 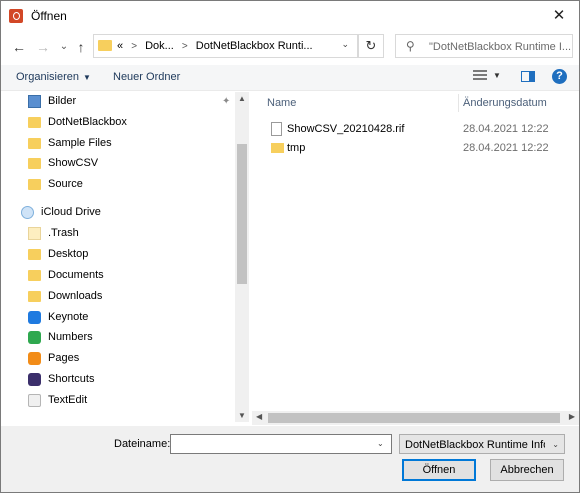 I want to click on file-list-header: Name Änderungsdatum, so click(x=419, y=103).